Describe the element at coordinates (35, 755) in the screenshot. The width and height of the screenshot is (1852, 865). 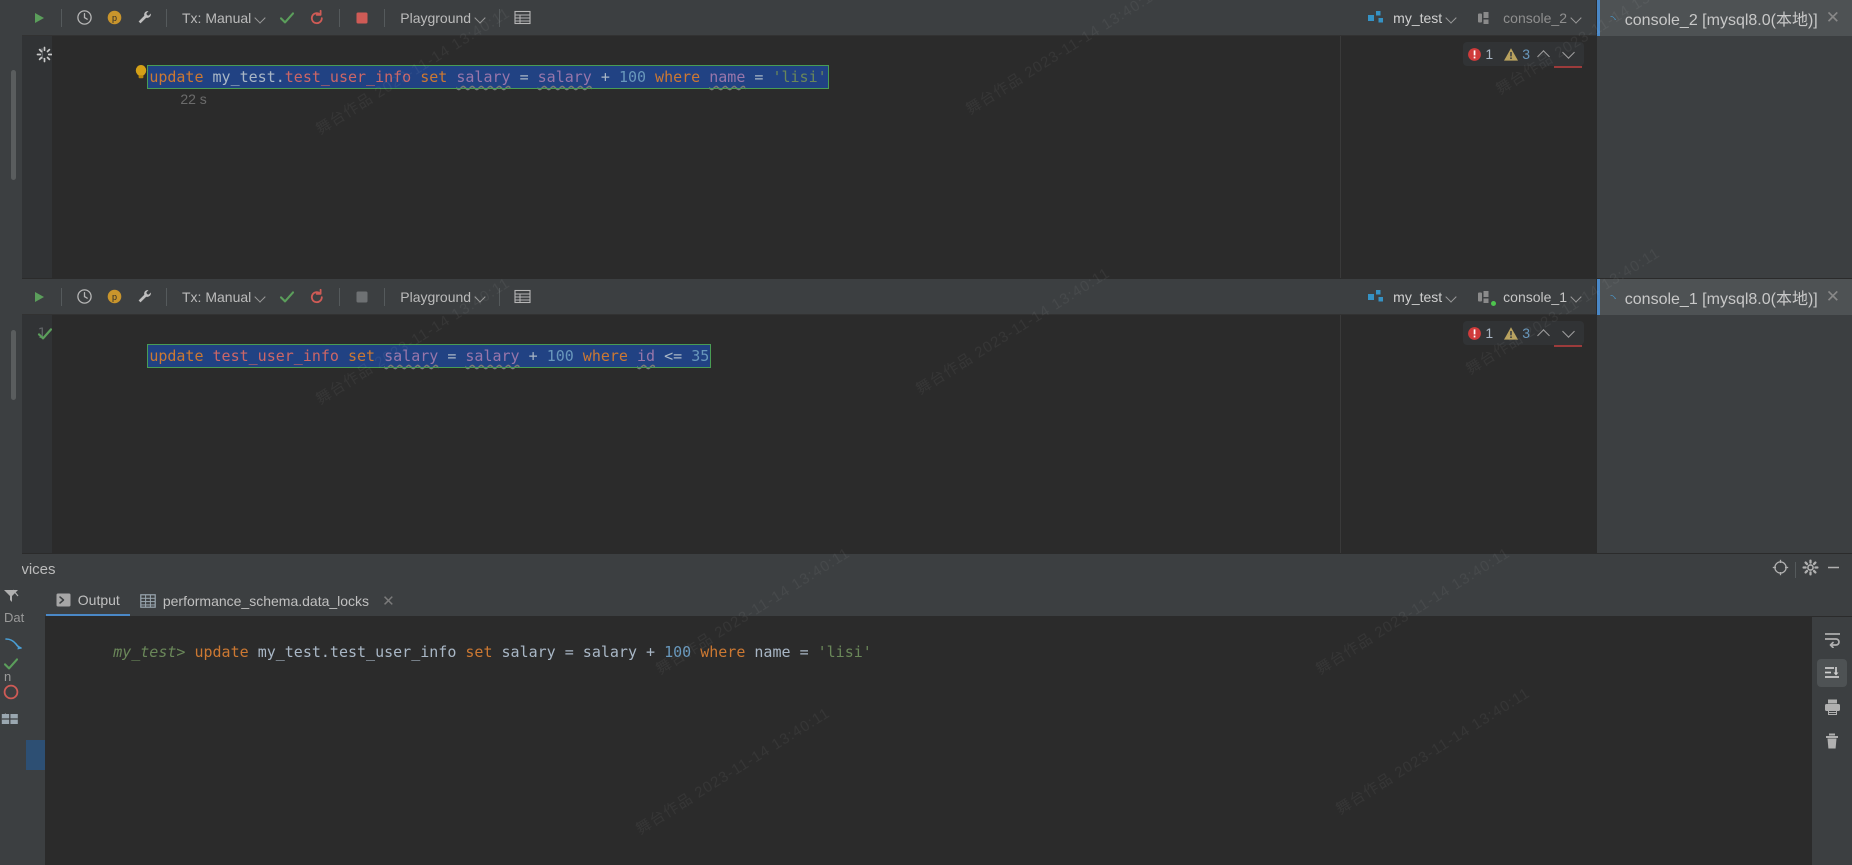
I see `peek-selected-row` at that location.